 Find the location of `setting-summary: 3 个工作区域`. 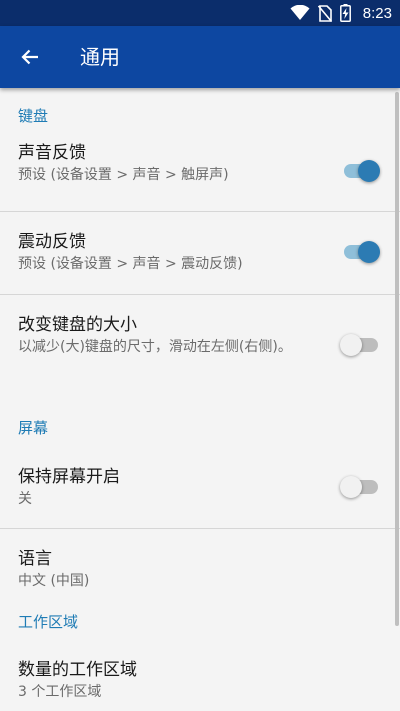

setting-summary: 3 个工作区域 is located at coordinates (60, 692).